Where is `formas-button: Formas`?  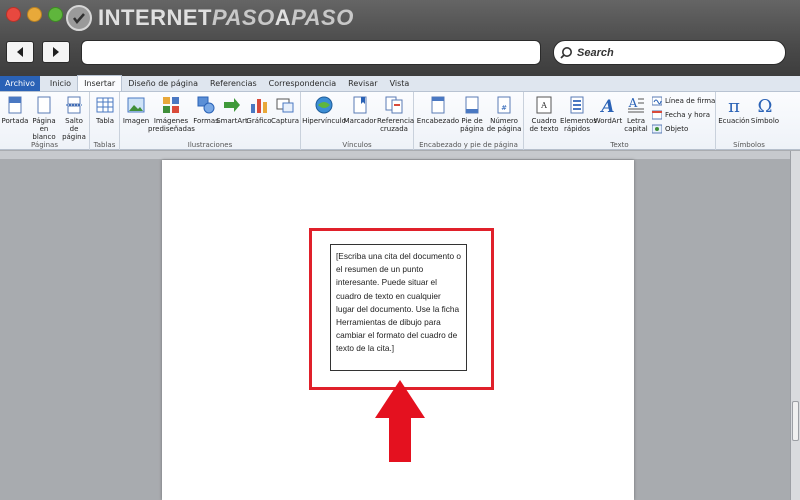
formas-button: Formas is located at coordinates (206, 110).